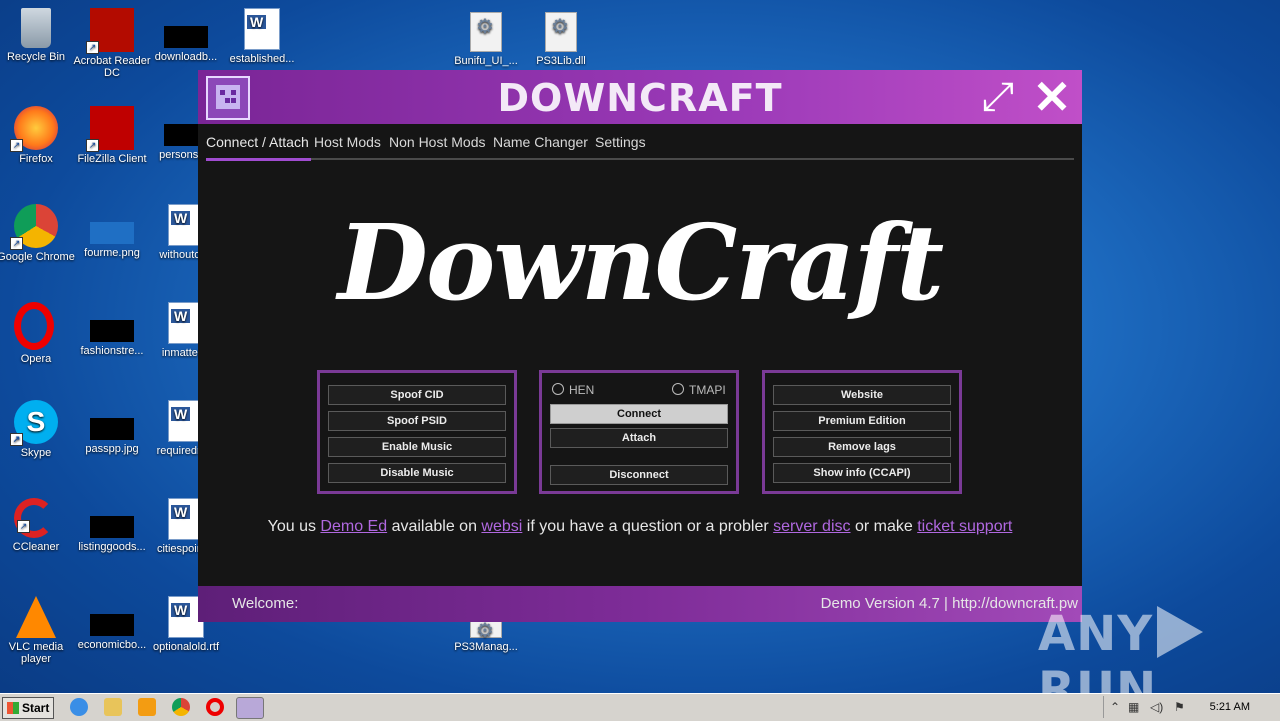 Image resolution: width=1280 pixels, height=721 pixels. I want to click on start-button: Start, so click(28, 708).